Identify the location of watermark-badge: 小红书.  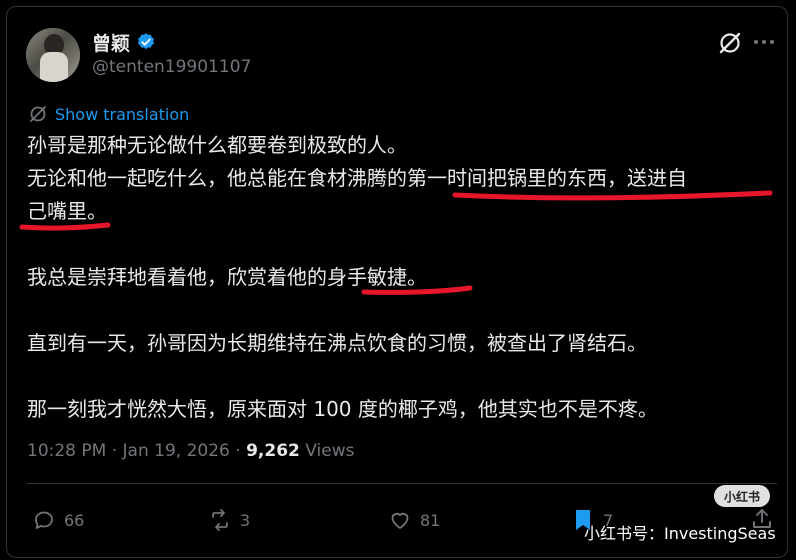
(742, 496).